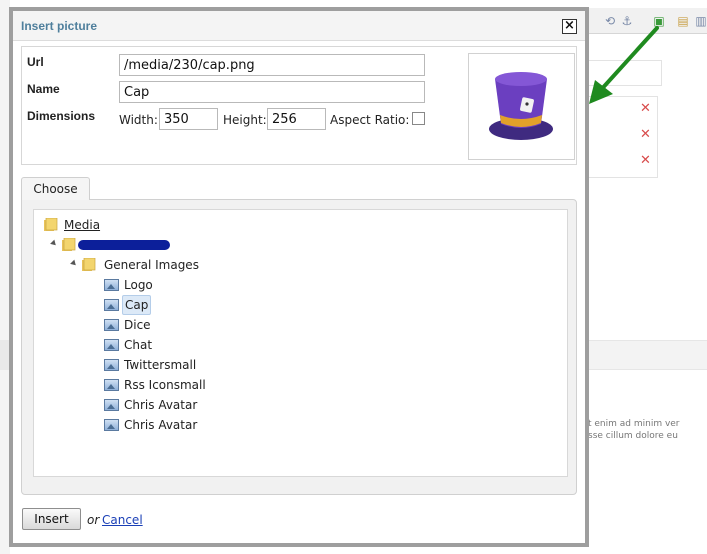 The image size is (707, 554). Describe the element at coordinates (633, 436) in the screenshot. I see `background-text: sse cillum dolore eu` at that location.